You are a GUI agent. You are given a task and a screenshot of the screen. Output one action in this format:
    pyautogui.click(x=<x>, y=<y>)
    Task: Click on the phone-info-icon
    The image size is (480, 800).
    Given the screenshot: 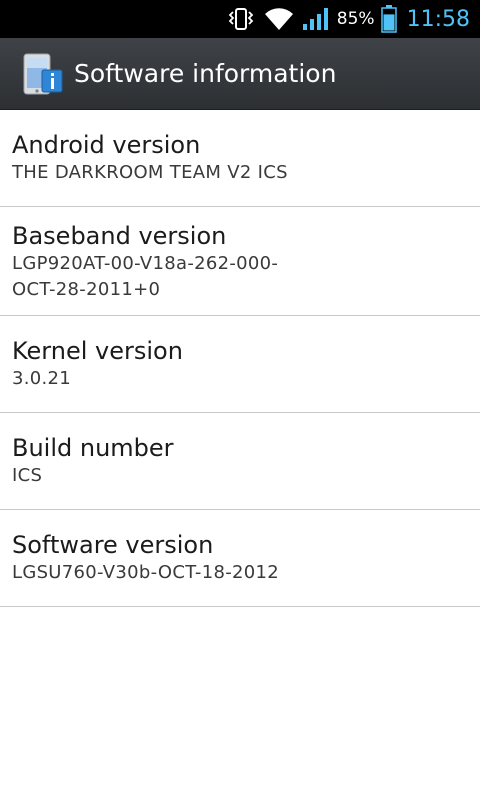 What is the action you would take?
    pyautogui.click(x=43, y=74)
    